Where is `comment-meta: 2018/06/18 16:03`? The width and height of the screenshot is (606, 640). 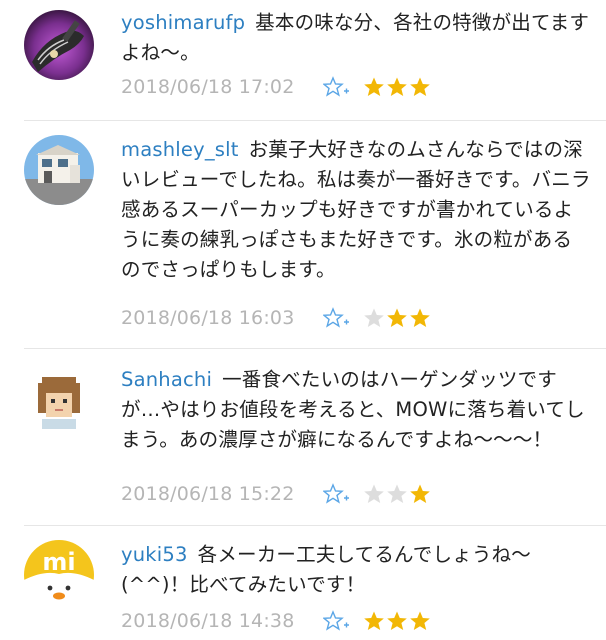
comment-meta: 2018/06/18 16:03 is located at coordinates (276, 318).